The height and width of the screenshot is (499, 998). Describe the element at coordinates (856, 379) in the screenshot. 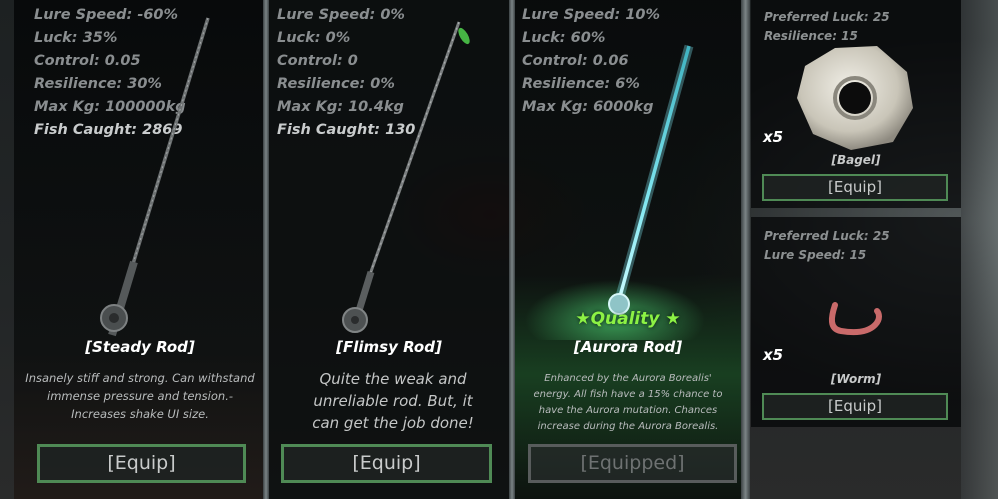

I see `bait-name: [Worm]` at that location.